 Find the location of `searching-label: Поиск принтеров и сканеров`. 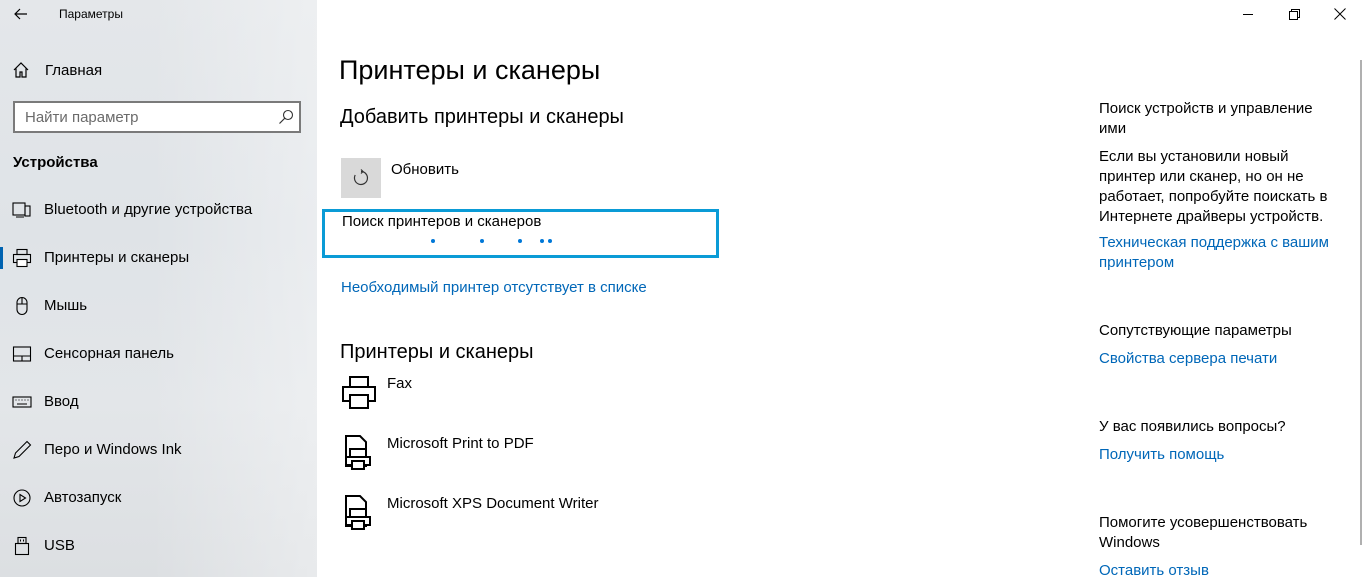

searching-label: Поиск принтеров и сканеров is located at coordinates (442, 221).